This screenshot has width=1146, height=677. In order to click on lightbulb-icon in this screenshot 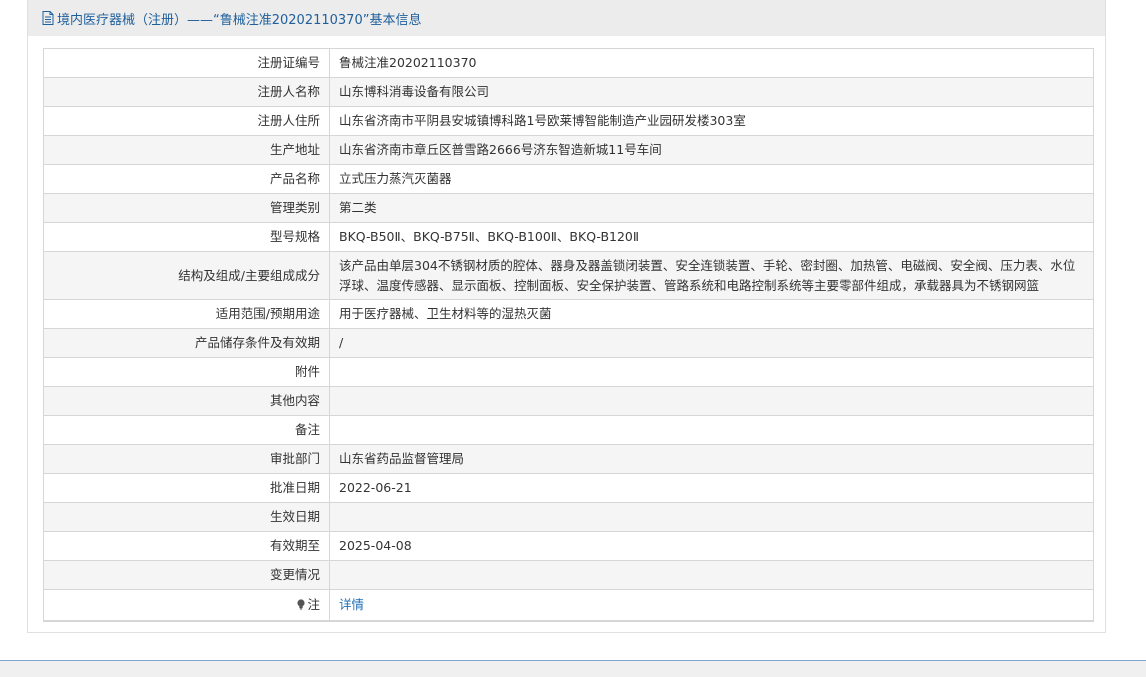, I will do `click(301, 603)`.